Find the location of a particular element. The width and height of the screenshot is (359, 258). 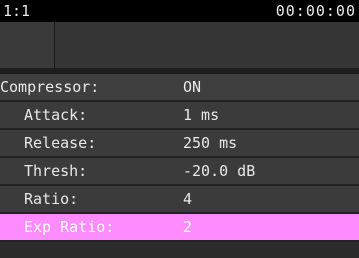

param-label: Compressor: is located at coordinates (50, 87).